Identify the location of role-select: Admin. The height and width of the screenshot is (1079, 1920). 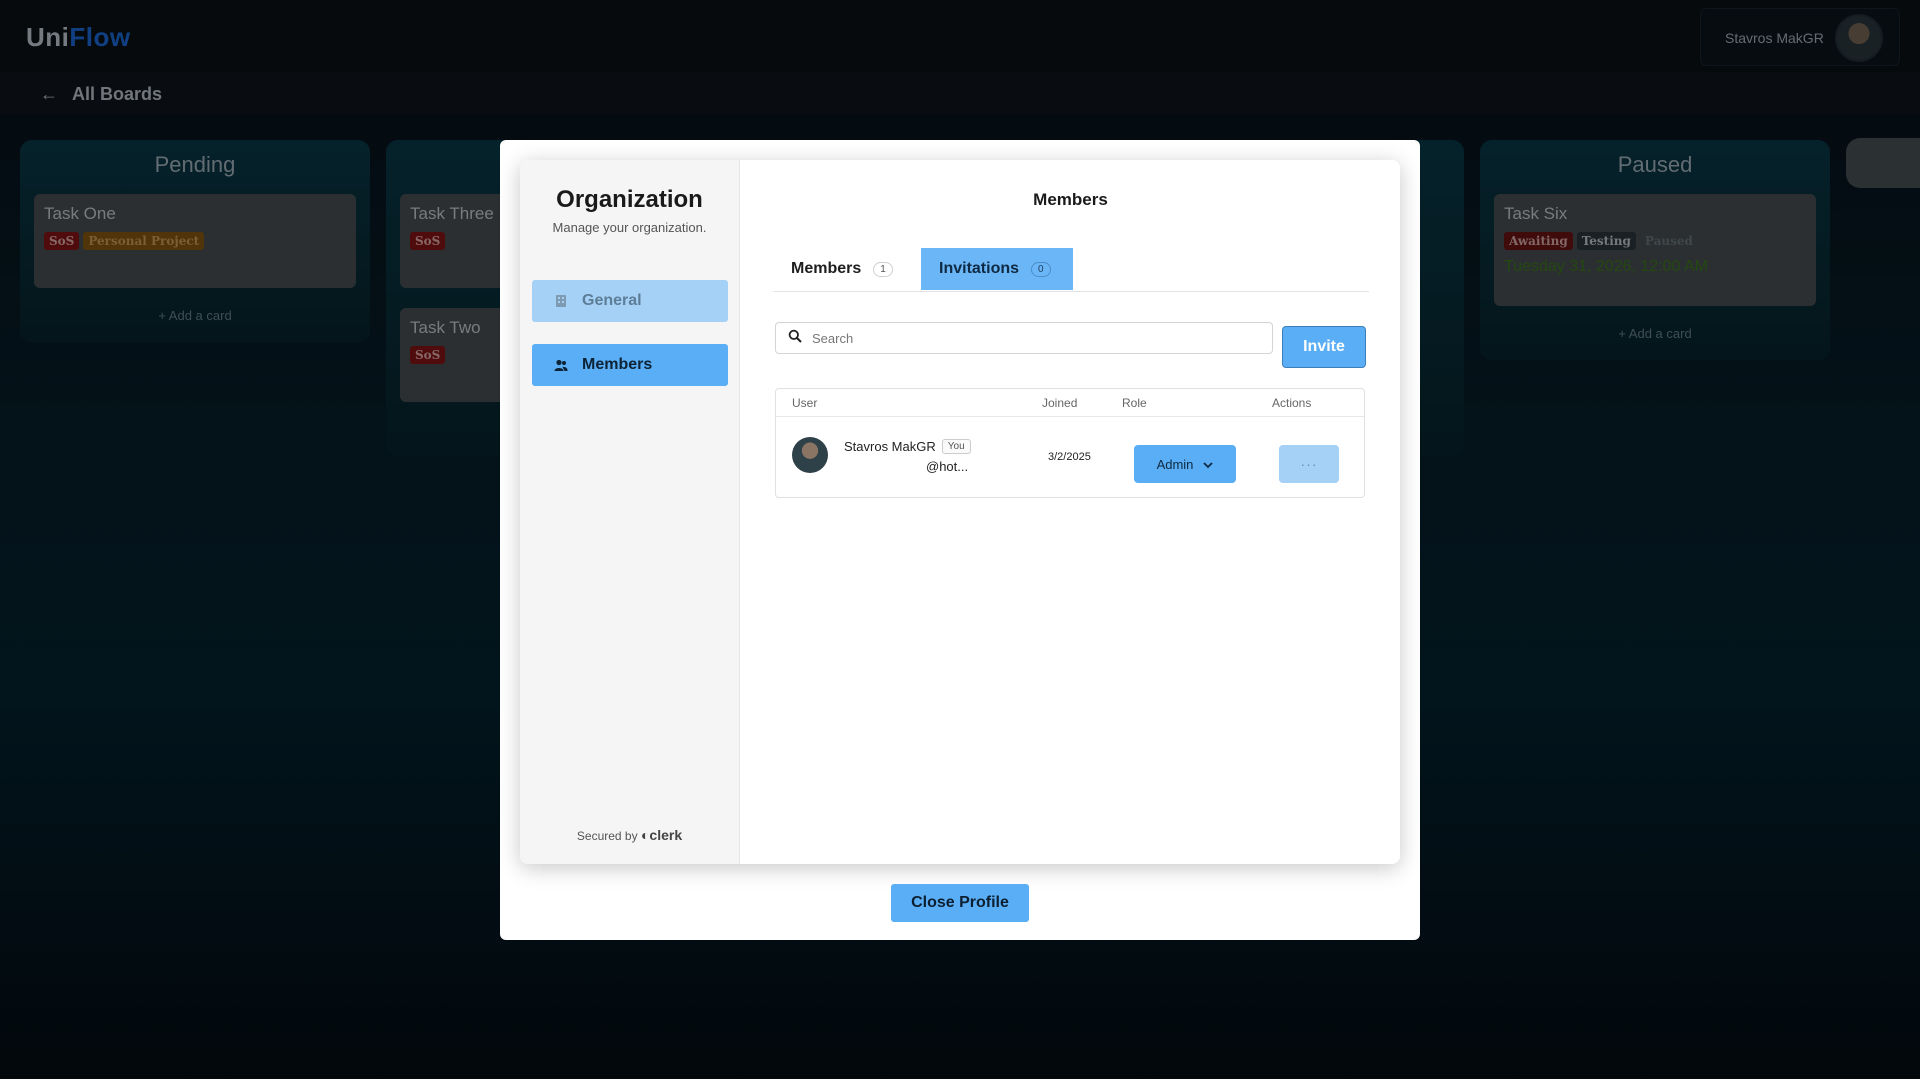
(1185, 464).